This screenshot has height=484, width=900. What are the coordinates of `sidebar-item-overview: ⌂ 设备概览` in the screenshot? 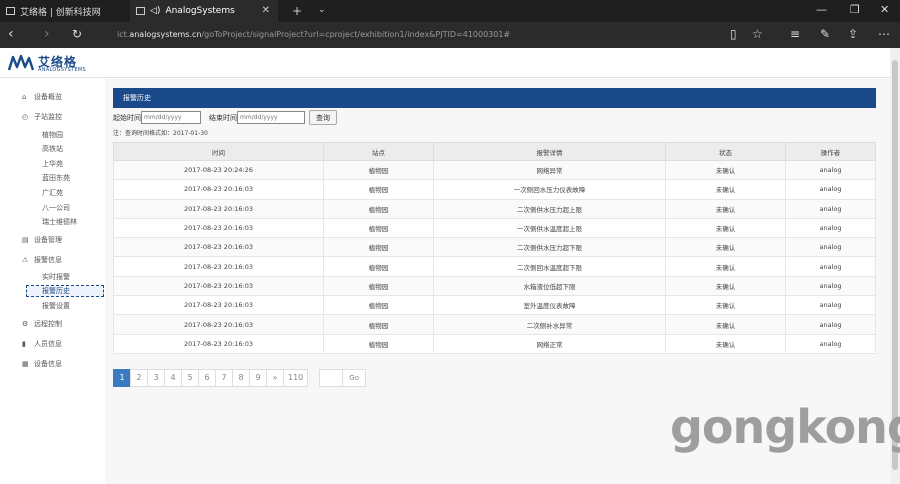 It's located at (42, 97).